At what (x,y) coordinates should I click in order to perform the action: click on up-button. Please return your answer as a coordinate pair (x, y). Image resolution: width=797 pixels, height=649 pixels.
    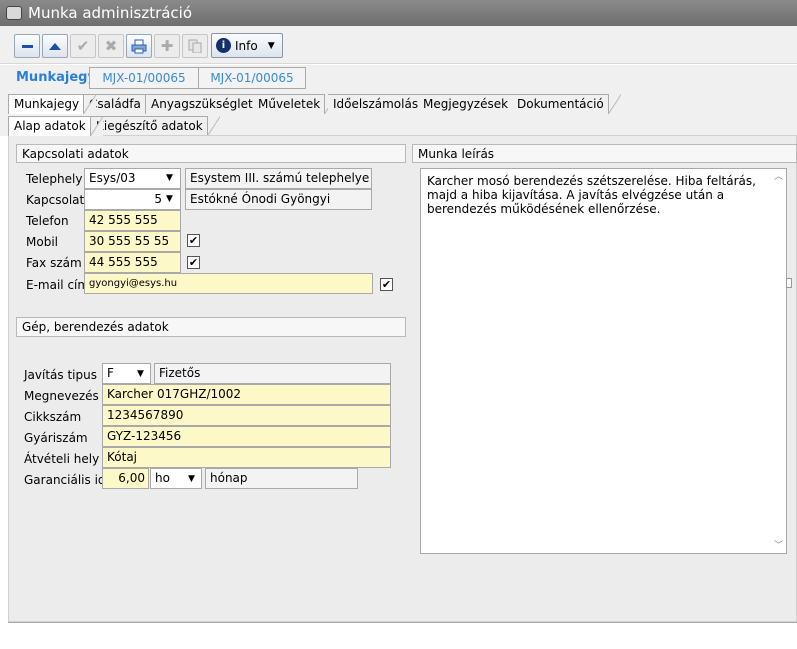
    Looking at the image, I should click on (55, 46).